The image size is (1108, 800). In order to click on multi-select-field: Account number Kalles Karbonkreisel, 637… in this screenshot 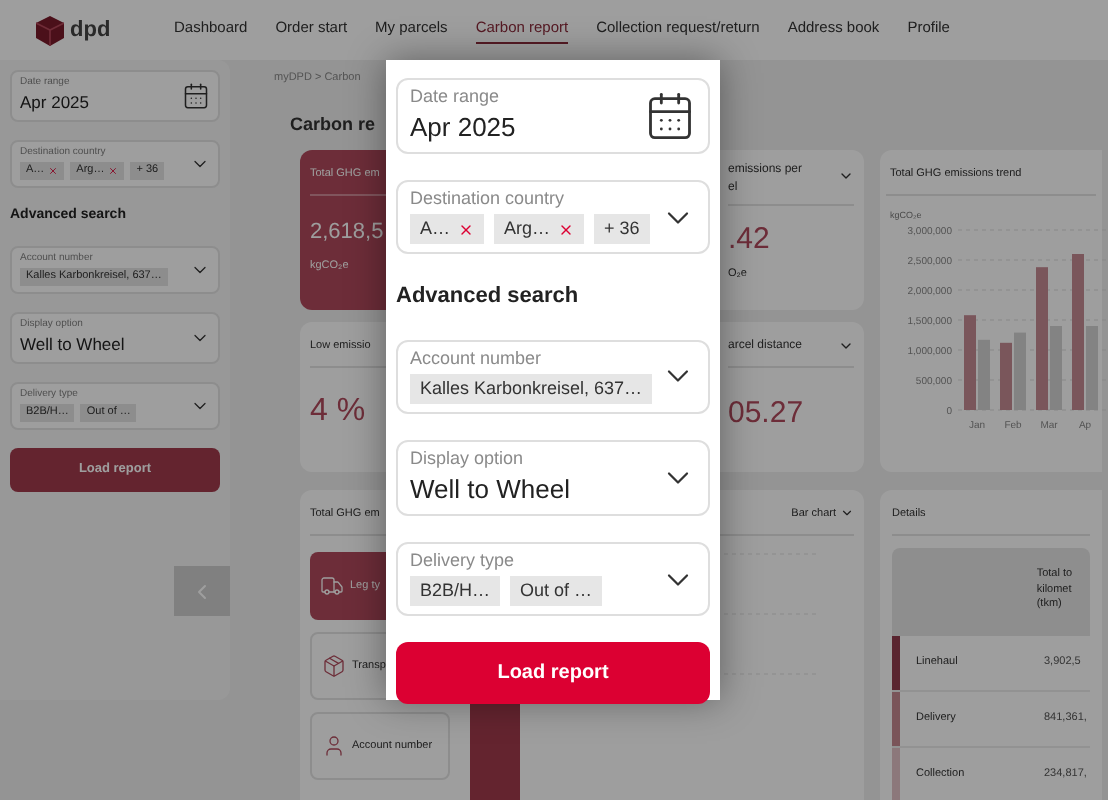, I will do `click(553, 376)`.